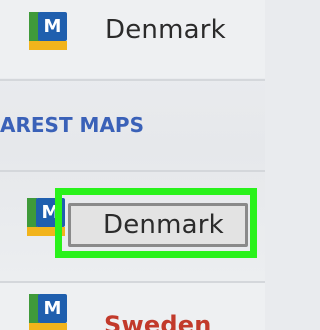 The height and width of the screenshot is (330, 320). I want to click on highlight-overlay, so click(156, 223).